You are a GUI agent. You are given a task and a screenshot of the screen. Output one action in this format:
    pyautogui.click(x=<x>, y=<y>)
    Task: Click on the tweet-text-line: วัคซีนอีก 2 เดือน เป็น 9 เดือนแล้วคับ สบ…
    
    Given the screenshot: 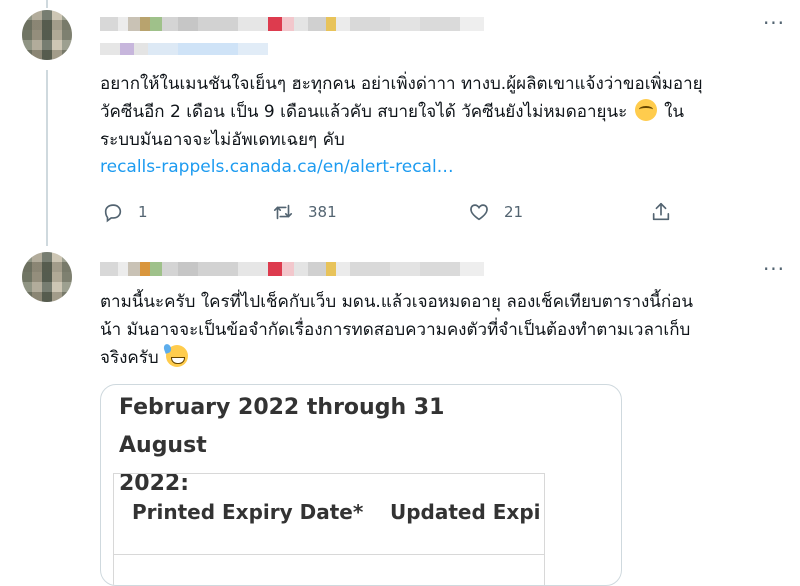 What is the action you would take?
    pyautogui.click(x=440, y=112)
    